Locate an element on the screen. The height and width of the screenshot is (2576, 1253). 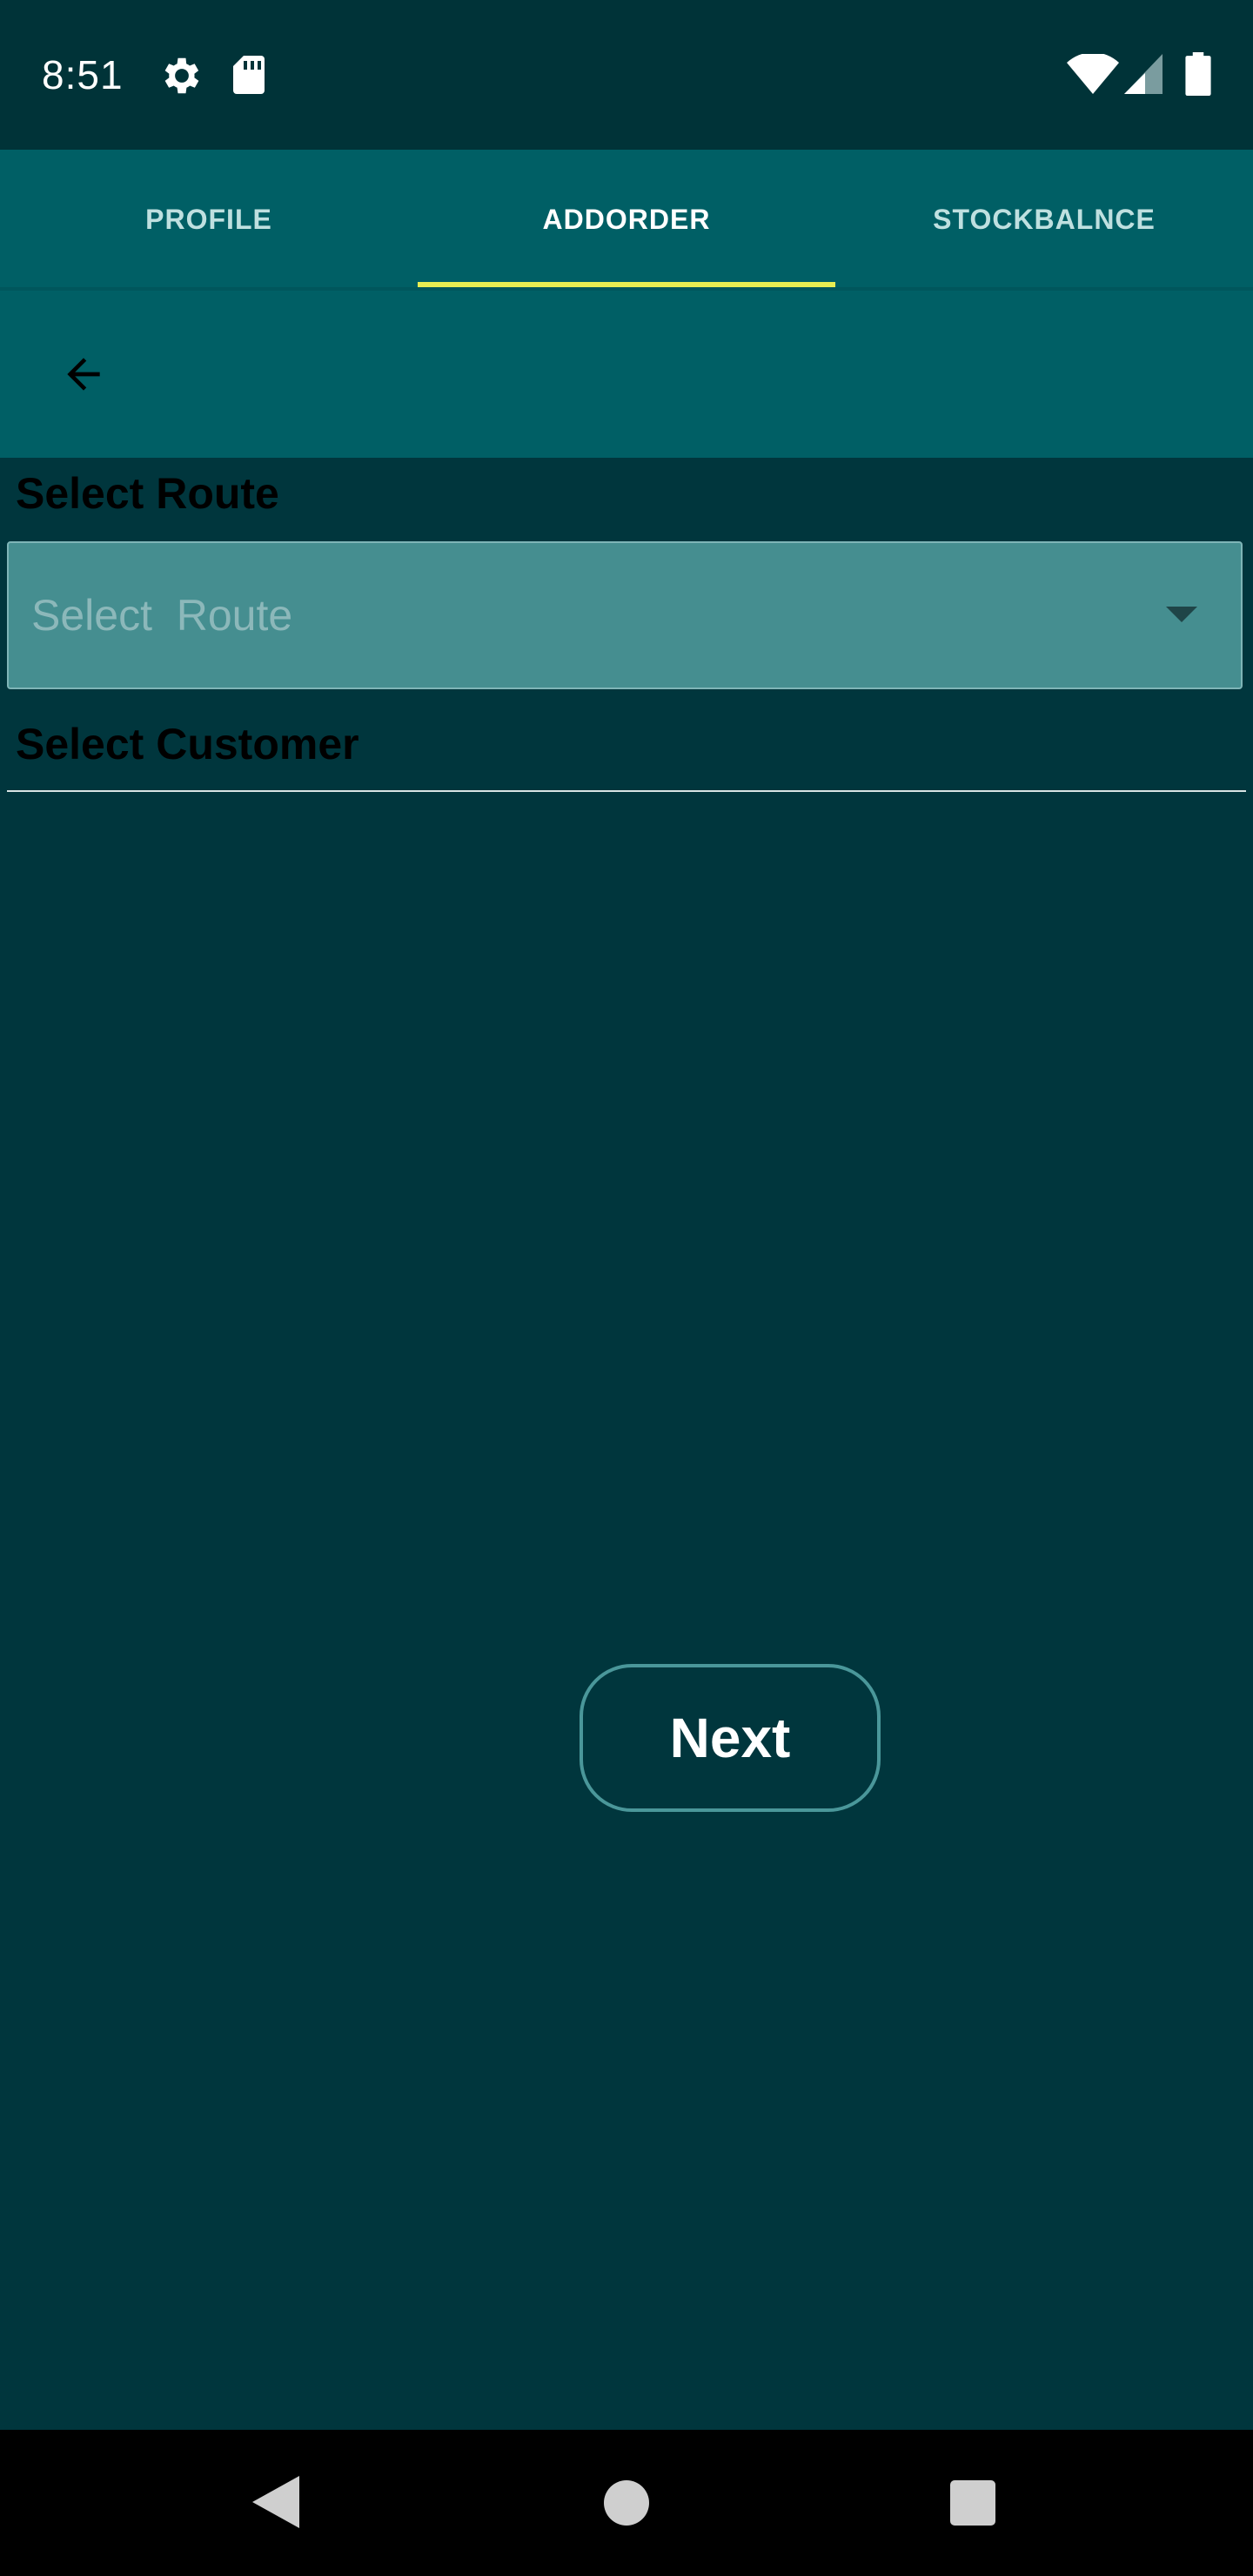
arrow-left-icon is located at coordinates (83, 374).